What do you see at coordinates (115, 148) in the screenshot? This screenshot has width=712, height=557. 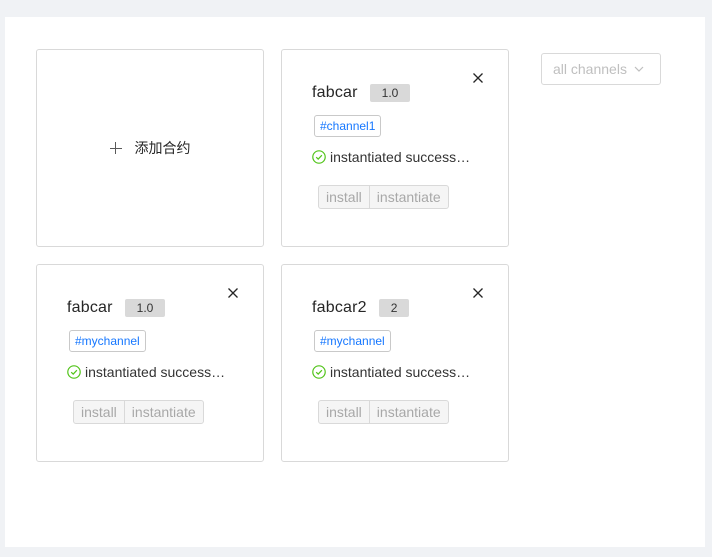 I see `plus-icon` at bounding box center [115, 148].